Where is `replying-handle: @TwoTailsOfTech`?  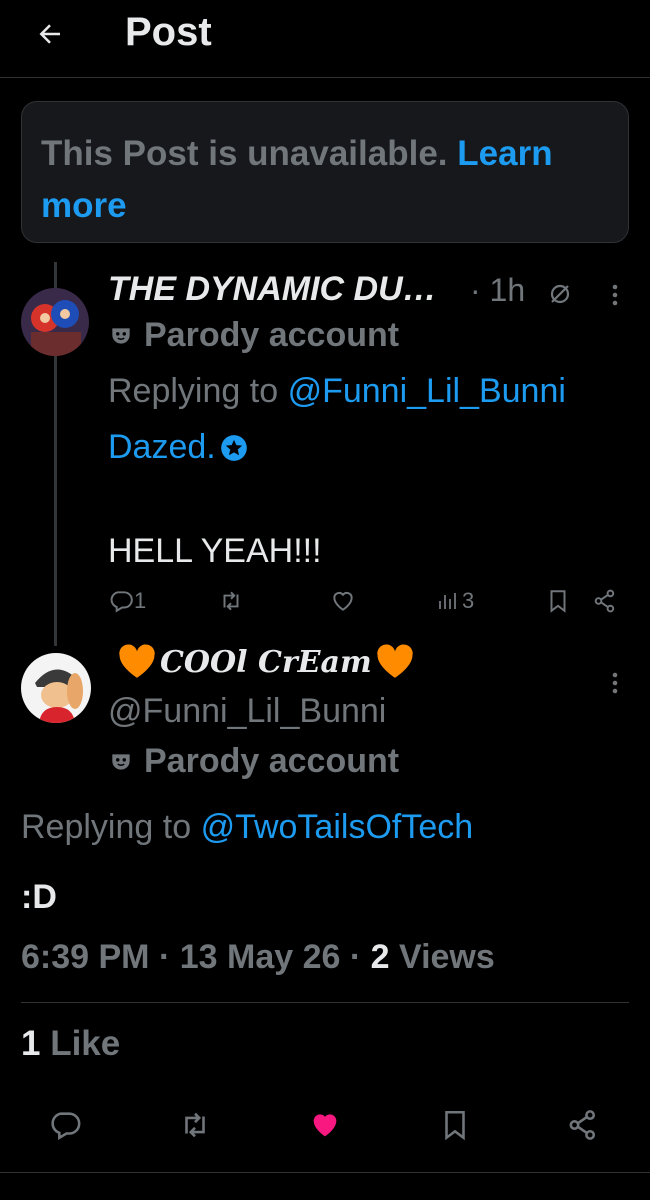 replying-handle: @TwoTailsOfTech is located at coordinates (337, 827).